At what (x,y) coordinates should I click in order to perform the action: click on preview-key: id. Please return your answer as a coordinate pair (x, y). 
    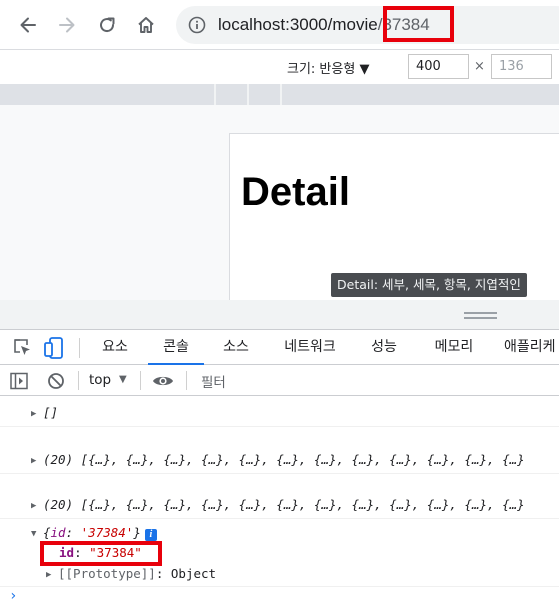
    Looking at the image, I should click on (58, 532).